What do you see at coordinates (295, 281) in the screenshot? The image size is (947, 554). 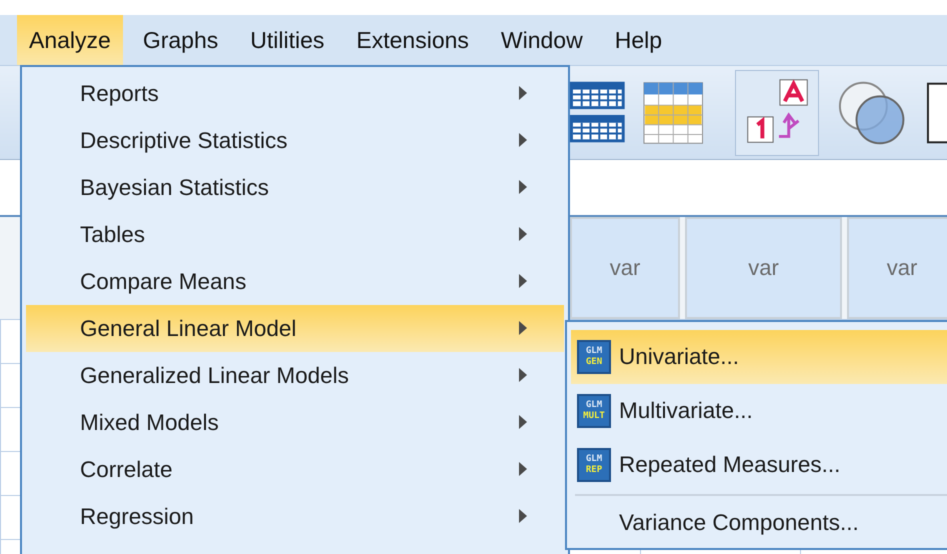 I see `menu-item: Compare Means` at bounding box center [295, 281].